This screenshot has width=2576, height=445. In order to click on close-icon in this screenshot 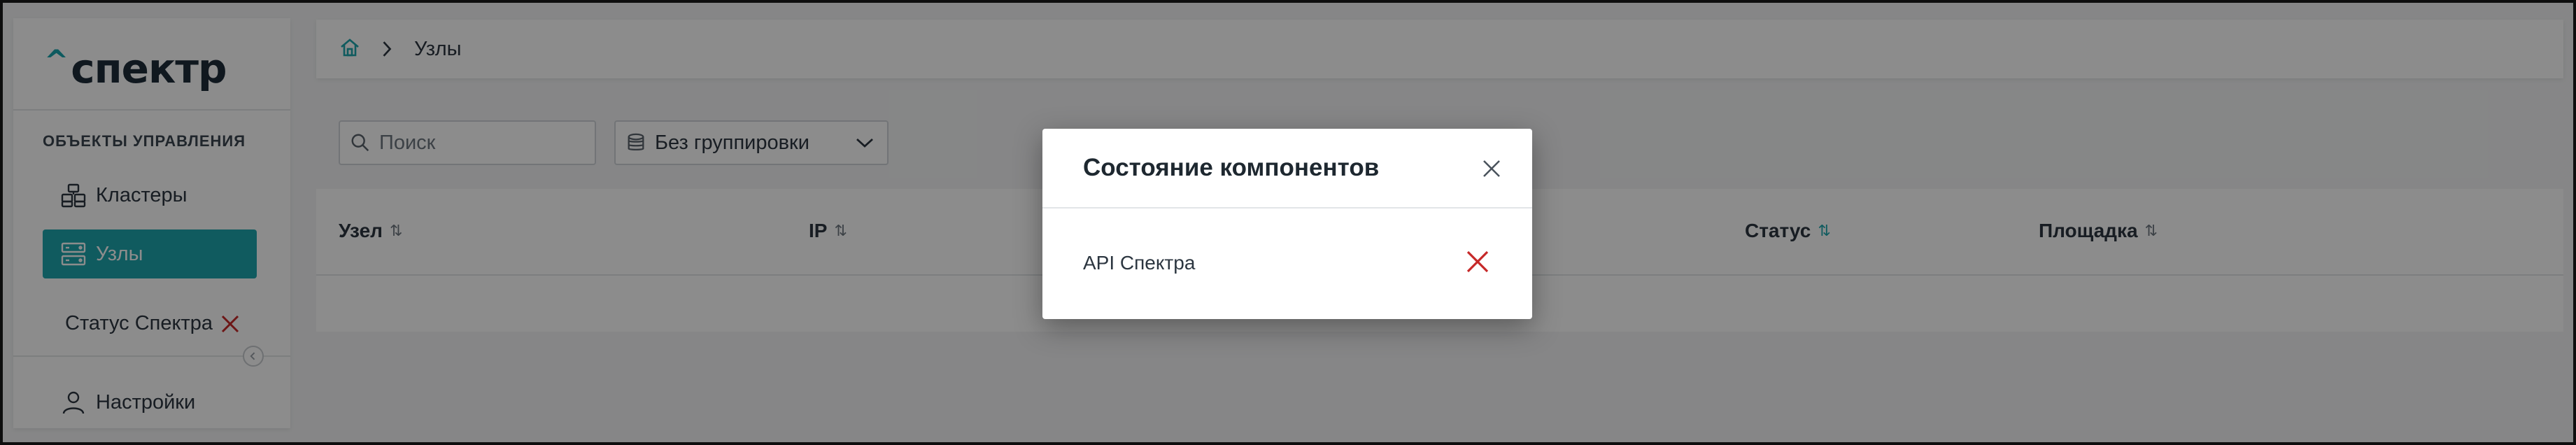, I will do `click(1491, 168)`.